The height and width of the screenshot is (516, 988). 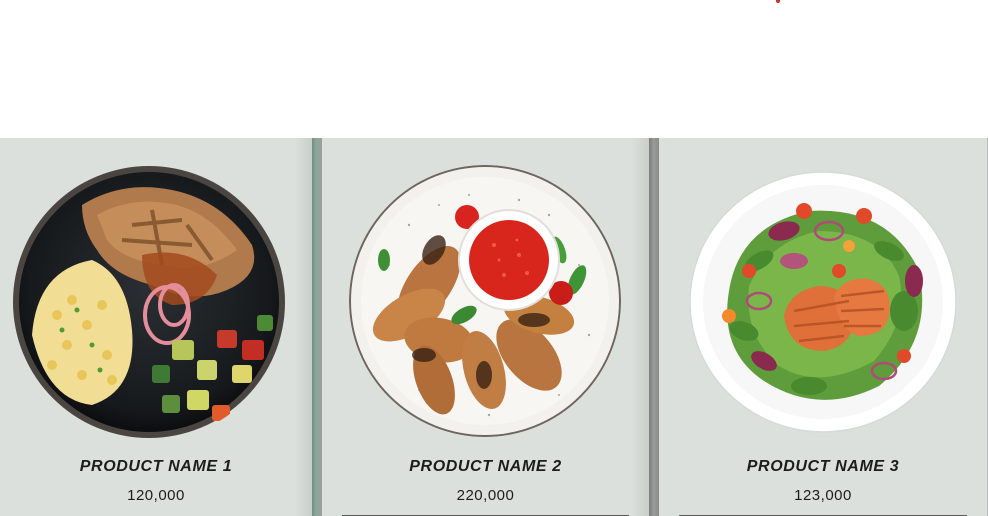 What do you see at coordinates (823, 302) in the screenshot?
I see `salmon-salad-dish-image` at bounding box center [823, 302].